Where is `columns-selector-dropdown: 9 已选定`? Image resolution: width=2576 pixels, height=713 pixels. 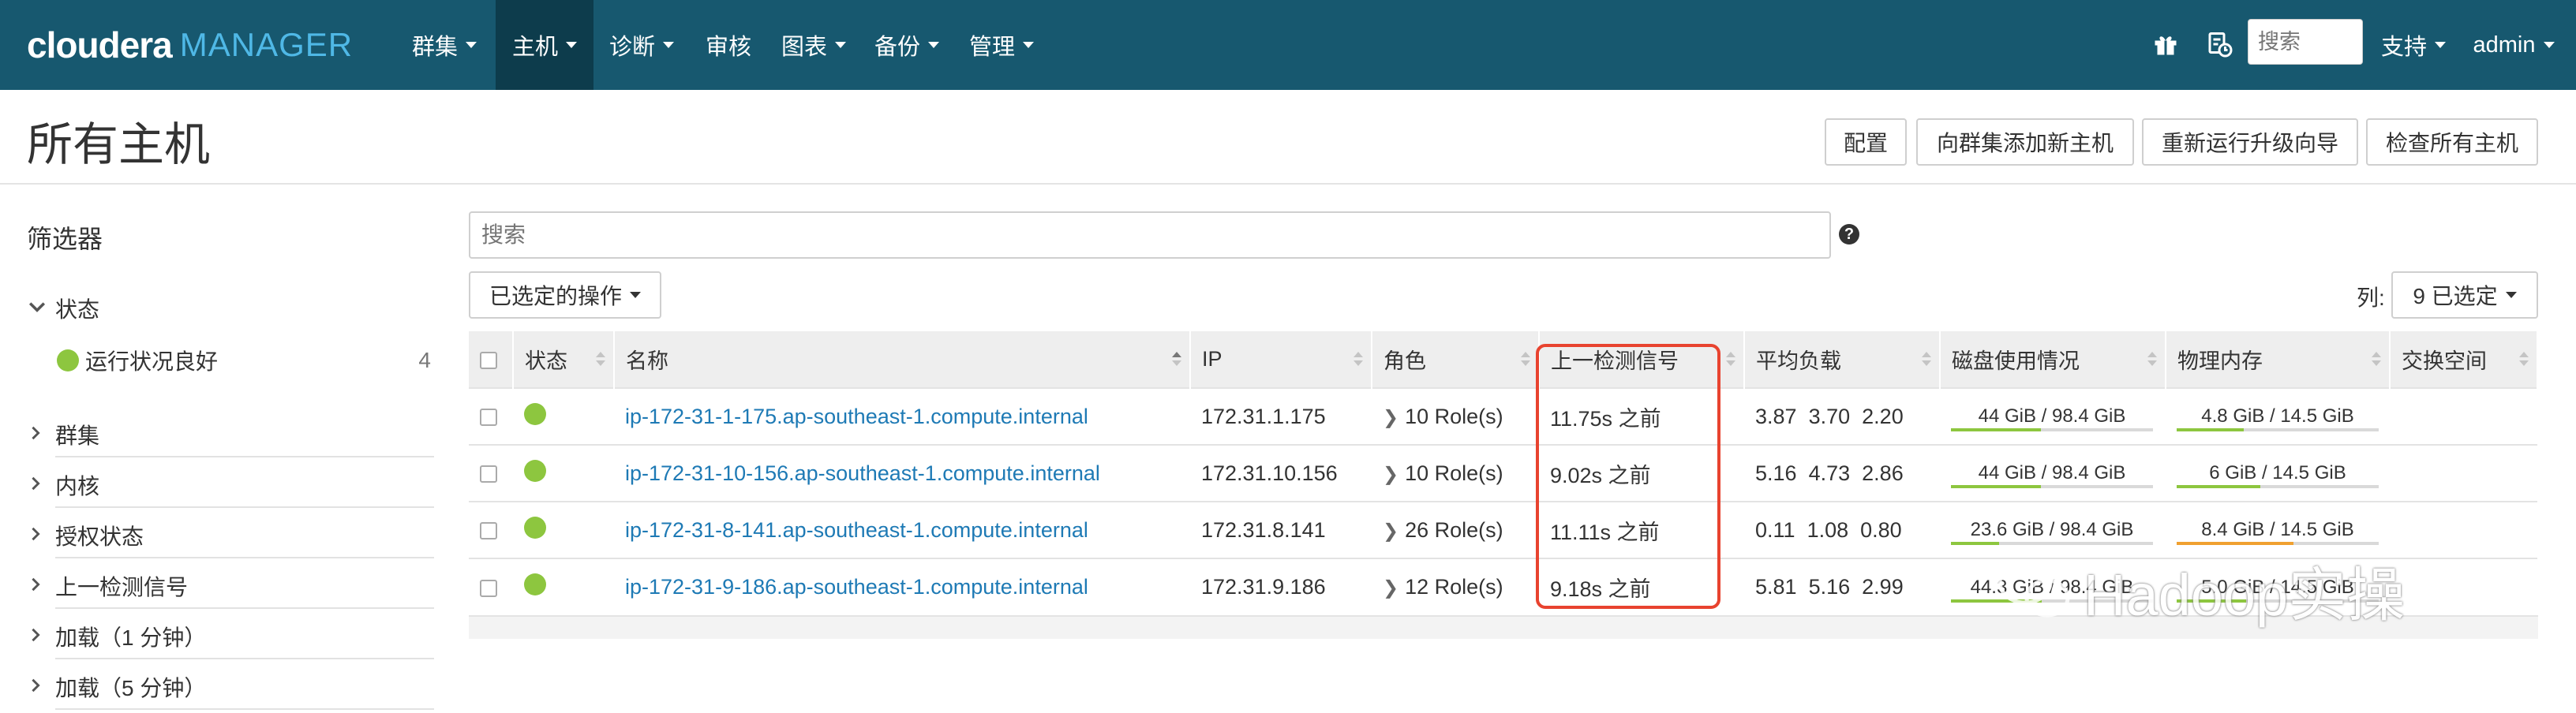
columns-selector-dropdown: 9 已选定 is located at coordinates (2464, 295).